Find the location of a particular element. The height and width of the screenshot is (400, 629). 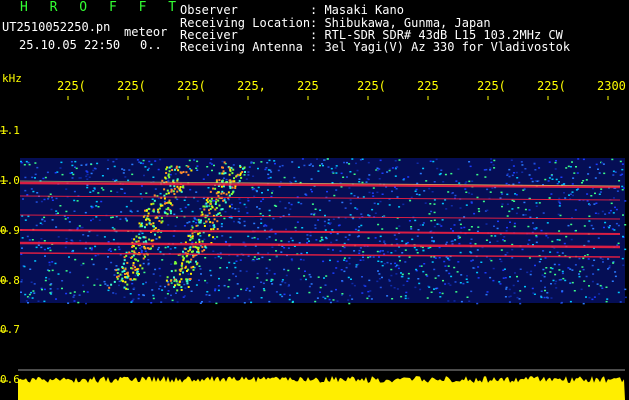

time-tick: 225( is located at coordinates (71, 86).